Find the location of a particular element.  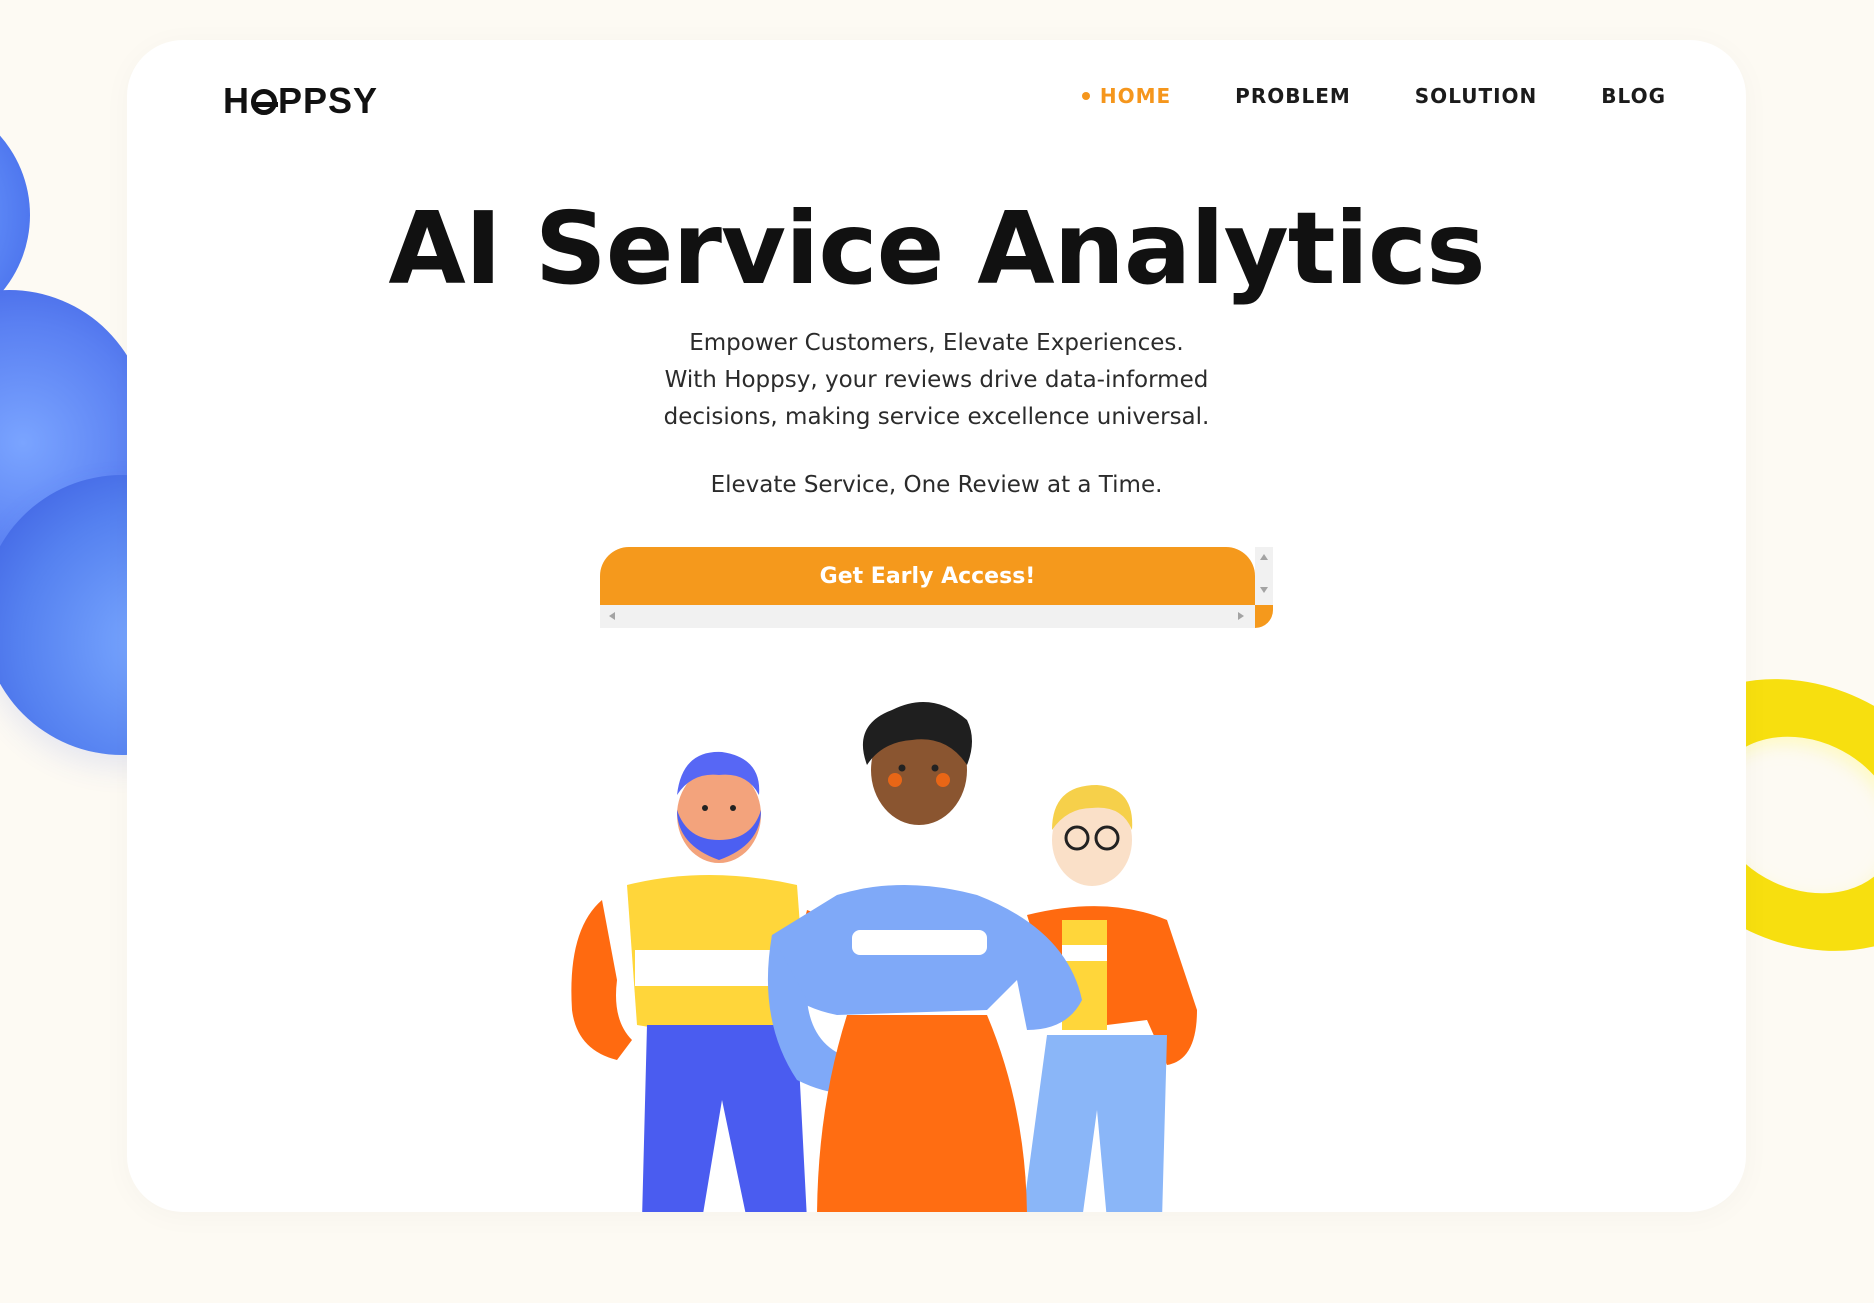

nav-item-label: PROBLEM is located at coordinates (1293, 96).